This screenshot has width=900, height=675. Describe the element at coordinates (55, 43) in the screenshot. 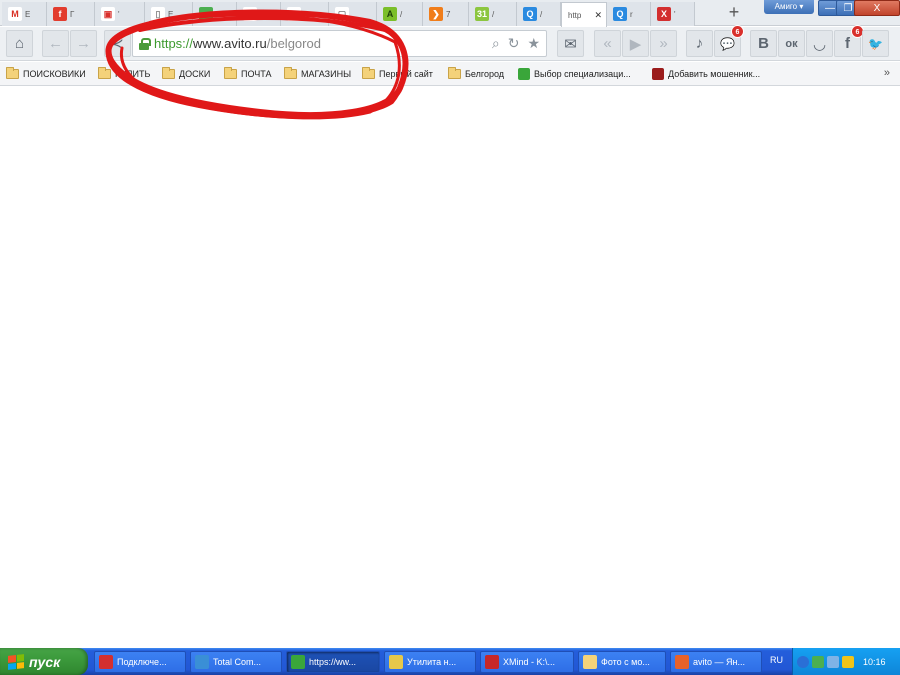

I see `back-icon: ←` at that location.